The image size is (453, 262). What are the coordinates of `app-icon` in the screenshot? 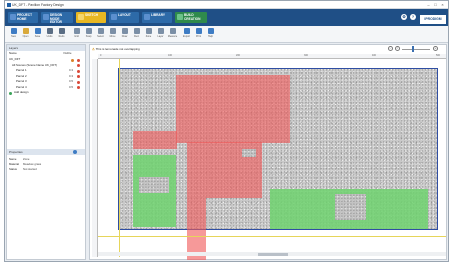 It's located at (9, 5).